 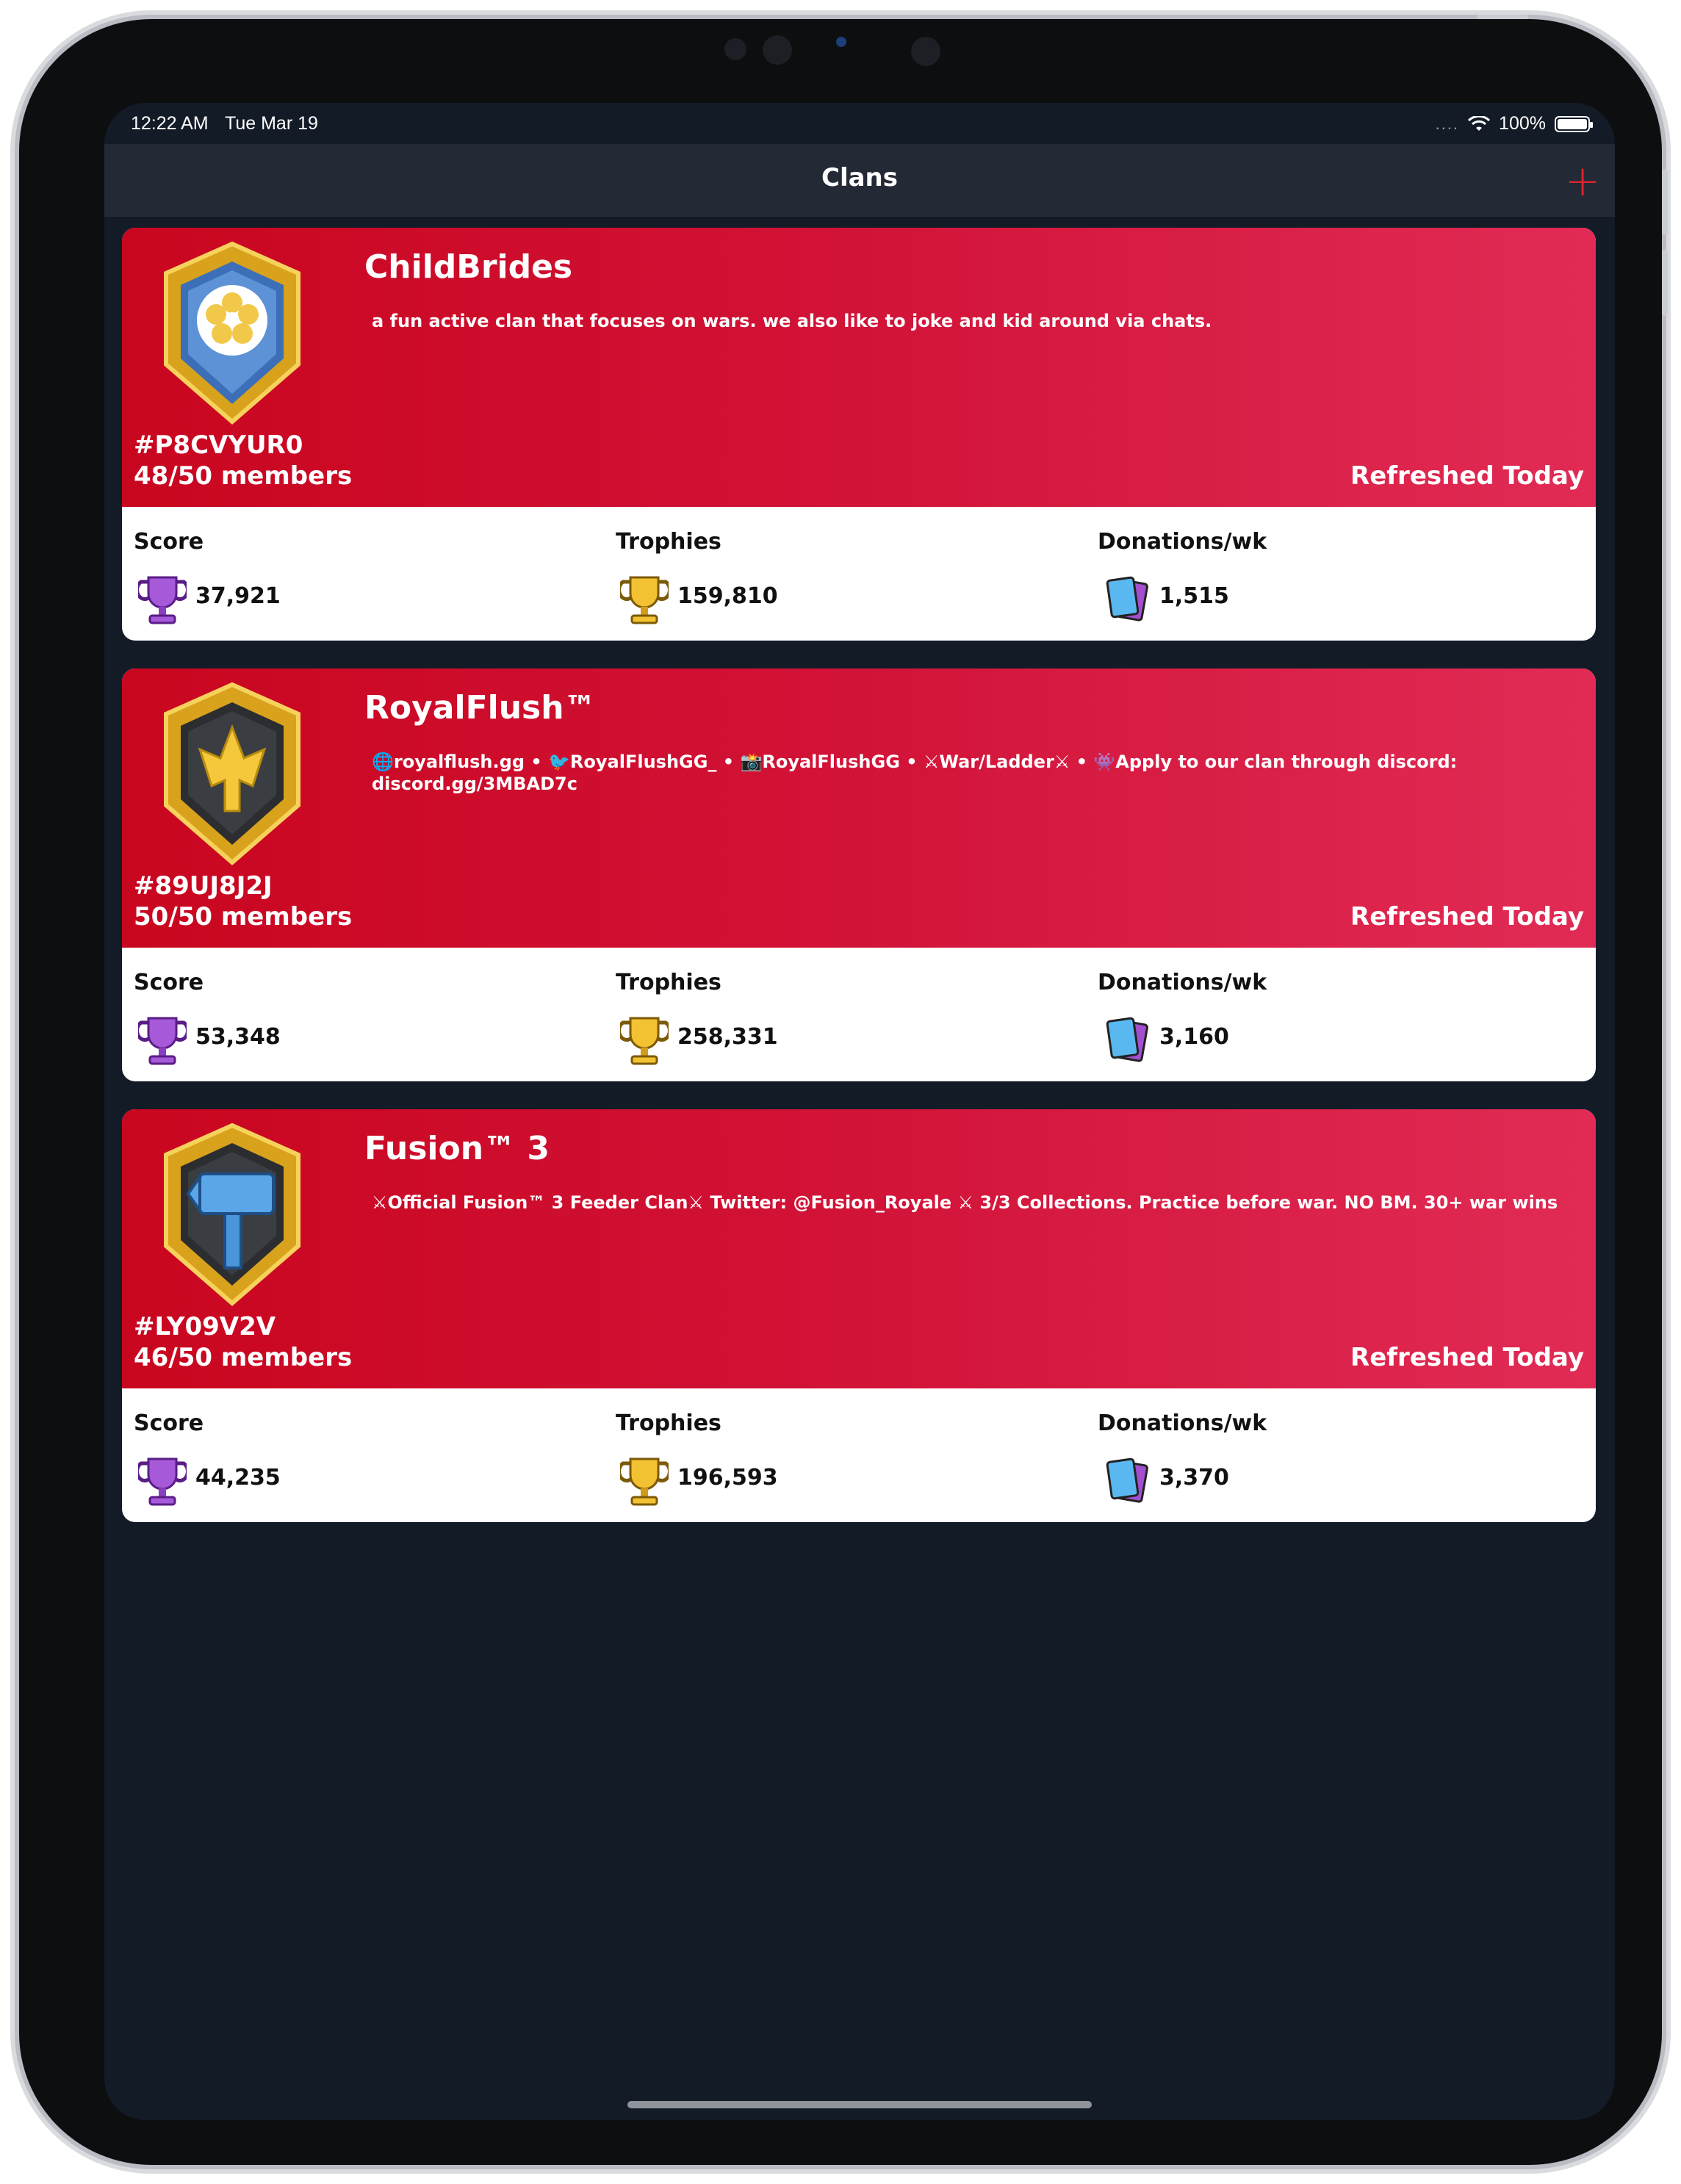 What do you see at coordinates (727, 1037) in the screenshot?
I see `trophies-value: 258,331` at bounding box center [727, 1037].